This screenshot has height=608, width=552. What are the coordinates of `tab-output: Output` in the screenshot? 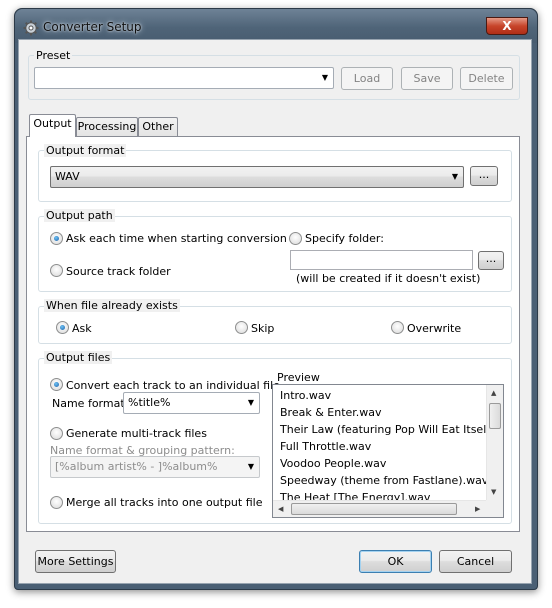 It's located at (52, 125).